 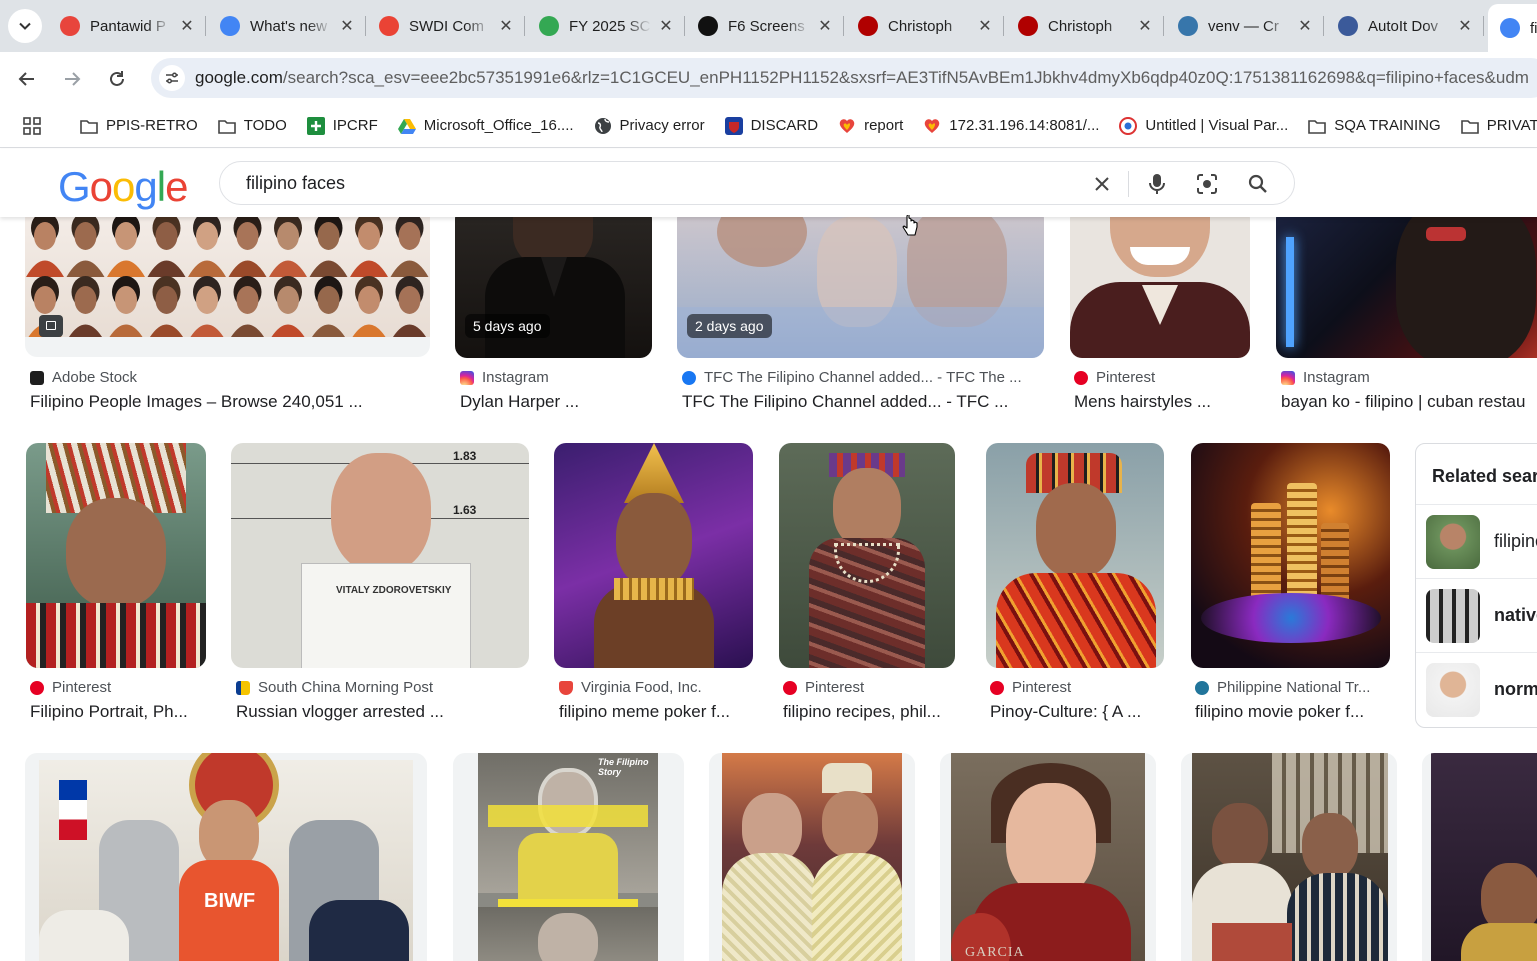 I want to click on bookmark-item: TODO, so click(x=252, y=126).